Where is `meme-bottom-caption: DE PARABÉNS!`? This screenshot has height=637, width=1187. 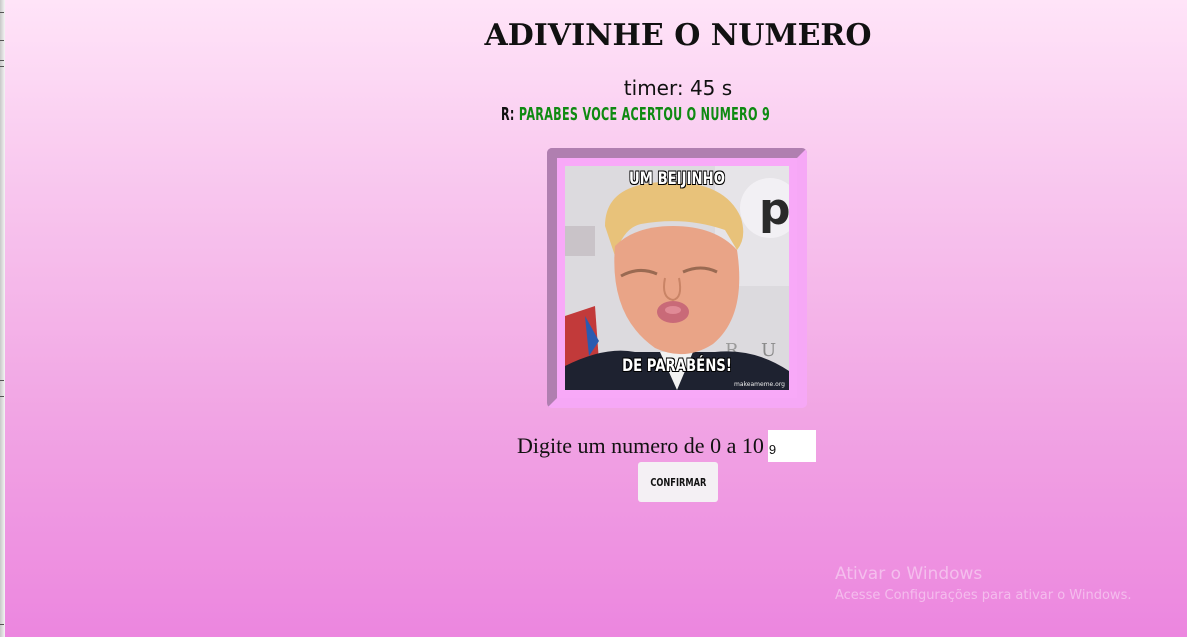
meme-bottom-caption: DE PARABÉNS! is located at coordinates (677, 366).